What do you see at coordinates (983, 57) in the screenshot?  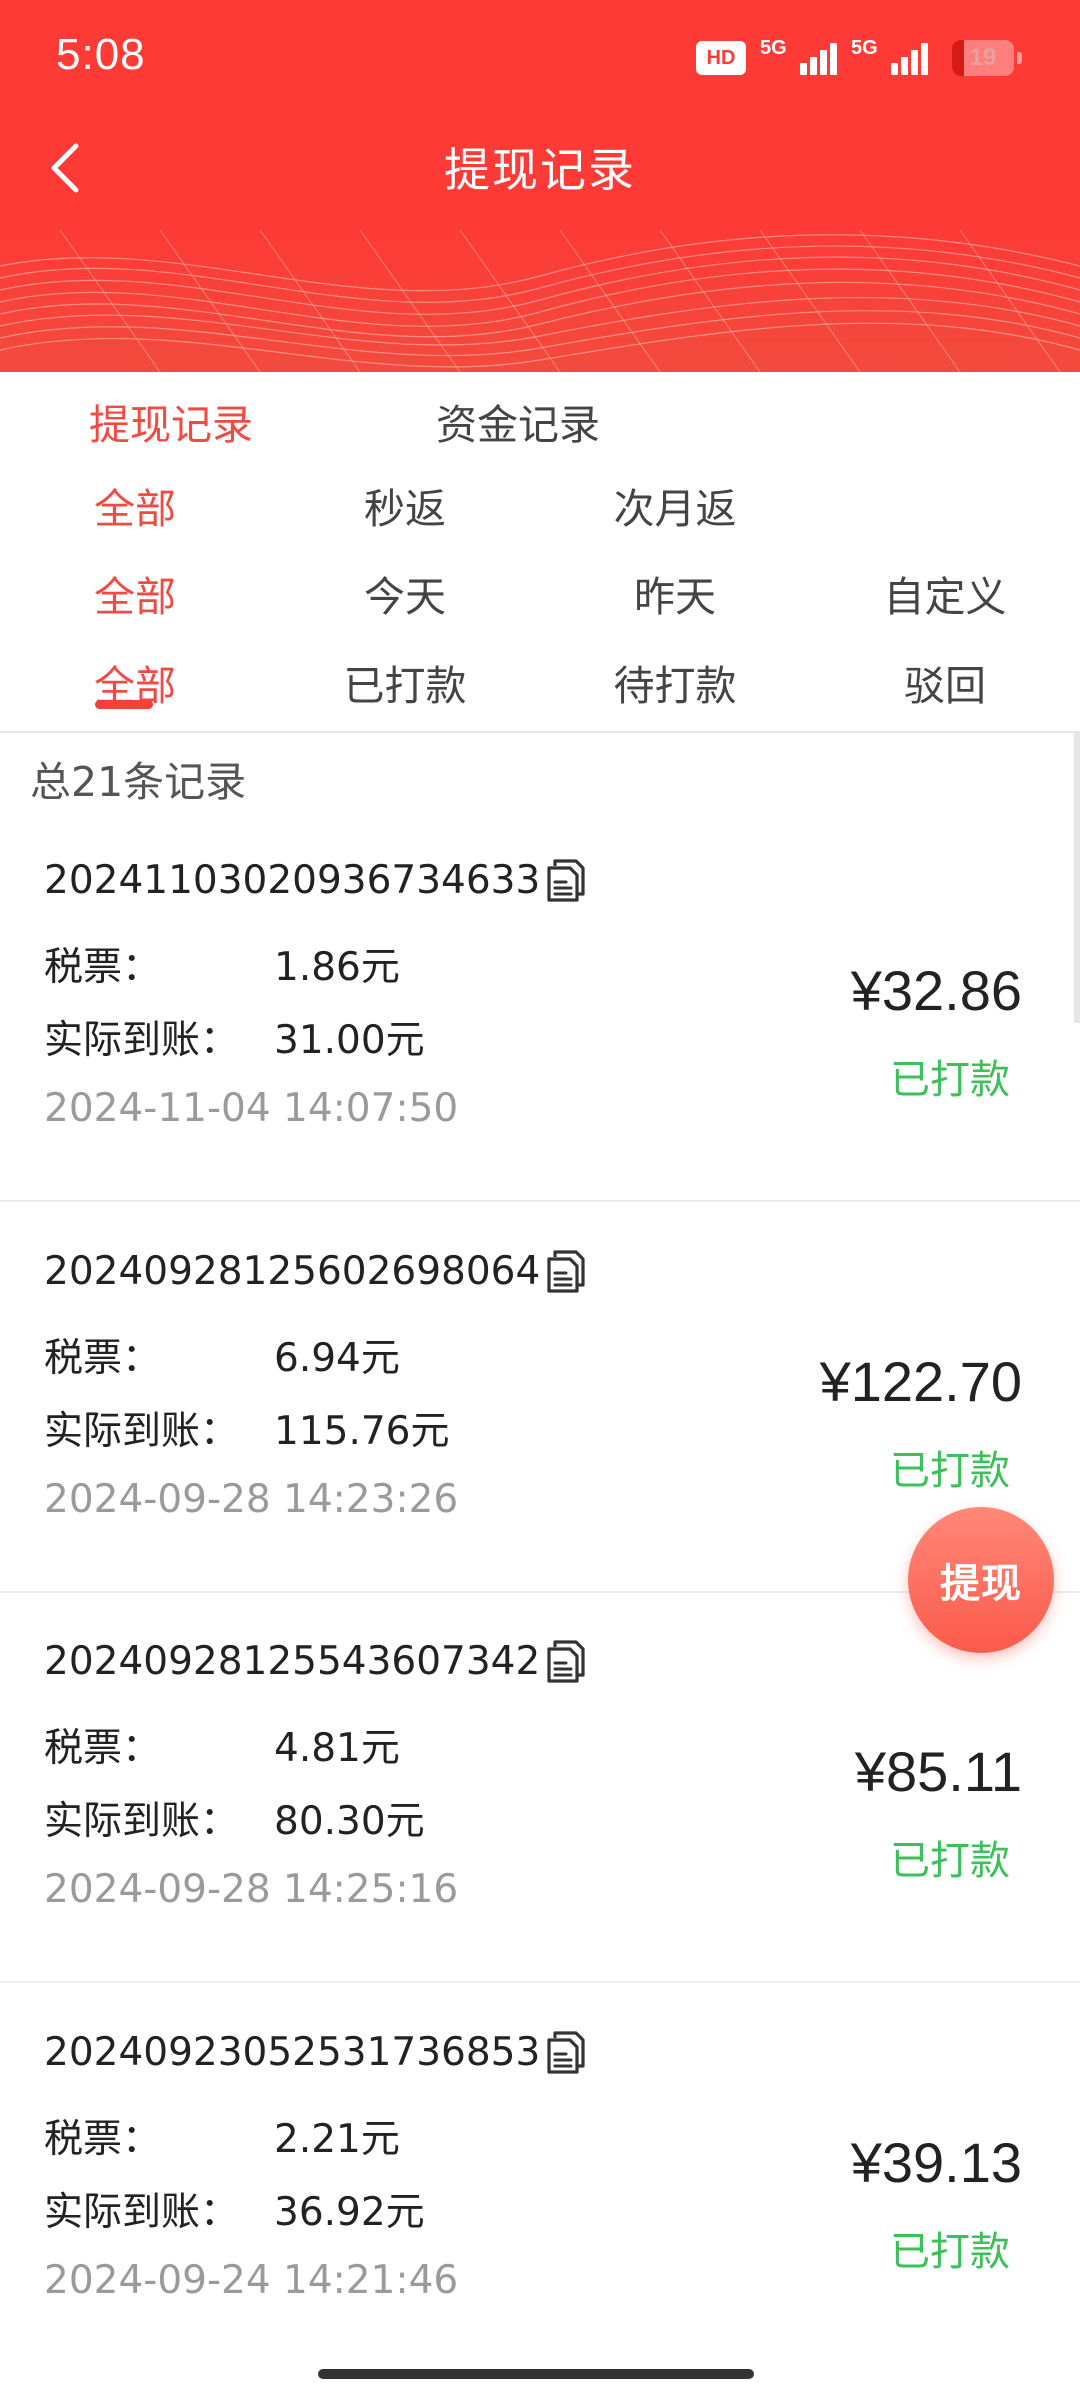 I see `battery-level: 19` at bounding box center [983, 57].